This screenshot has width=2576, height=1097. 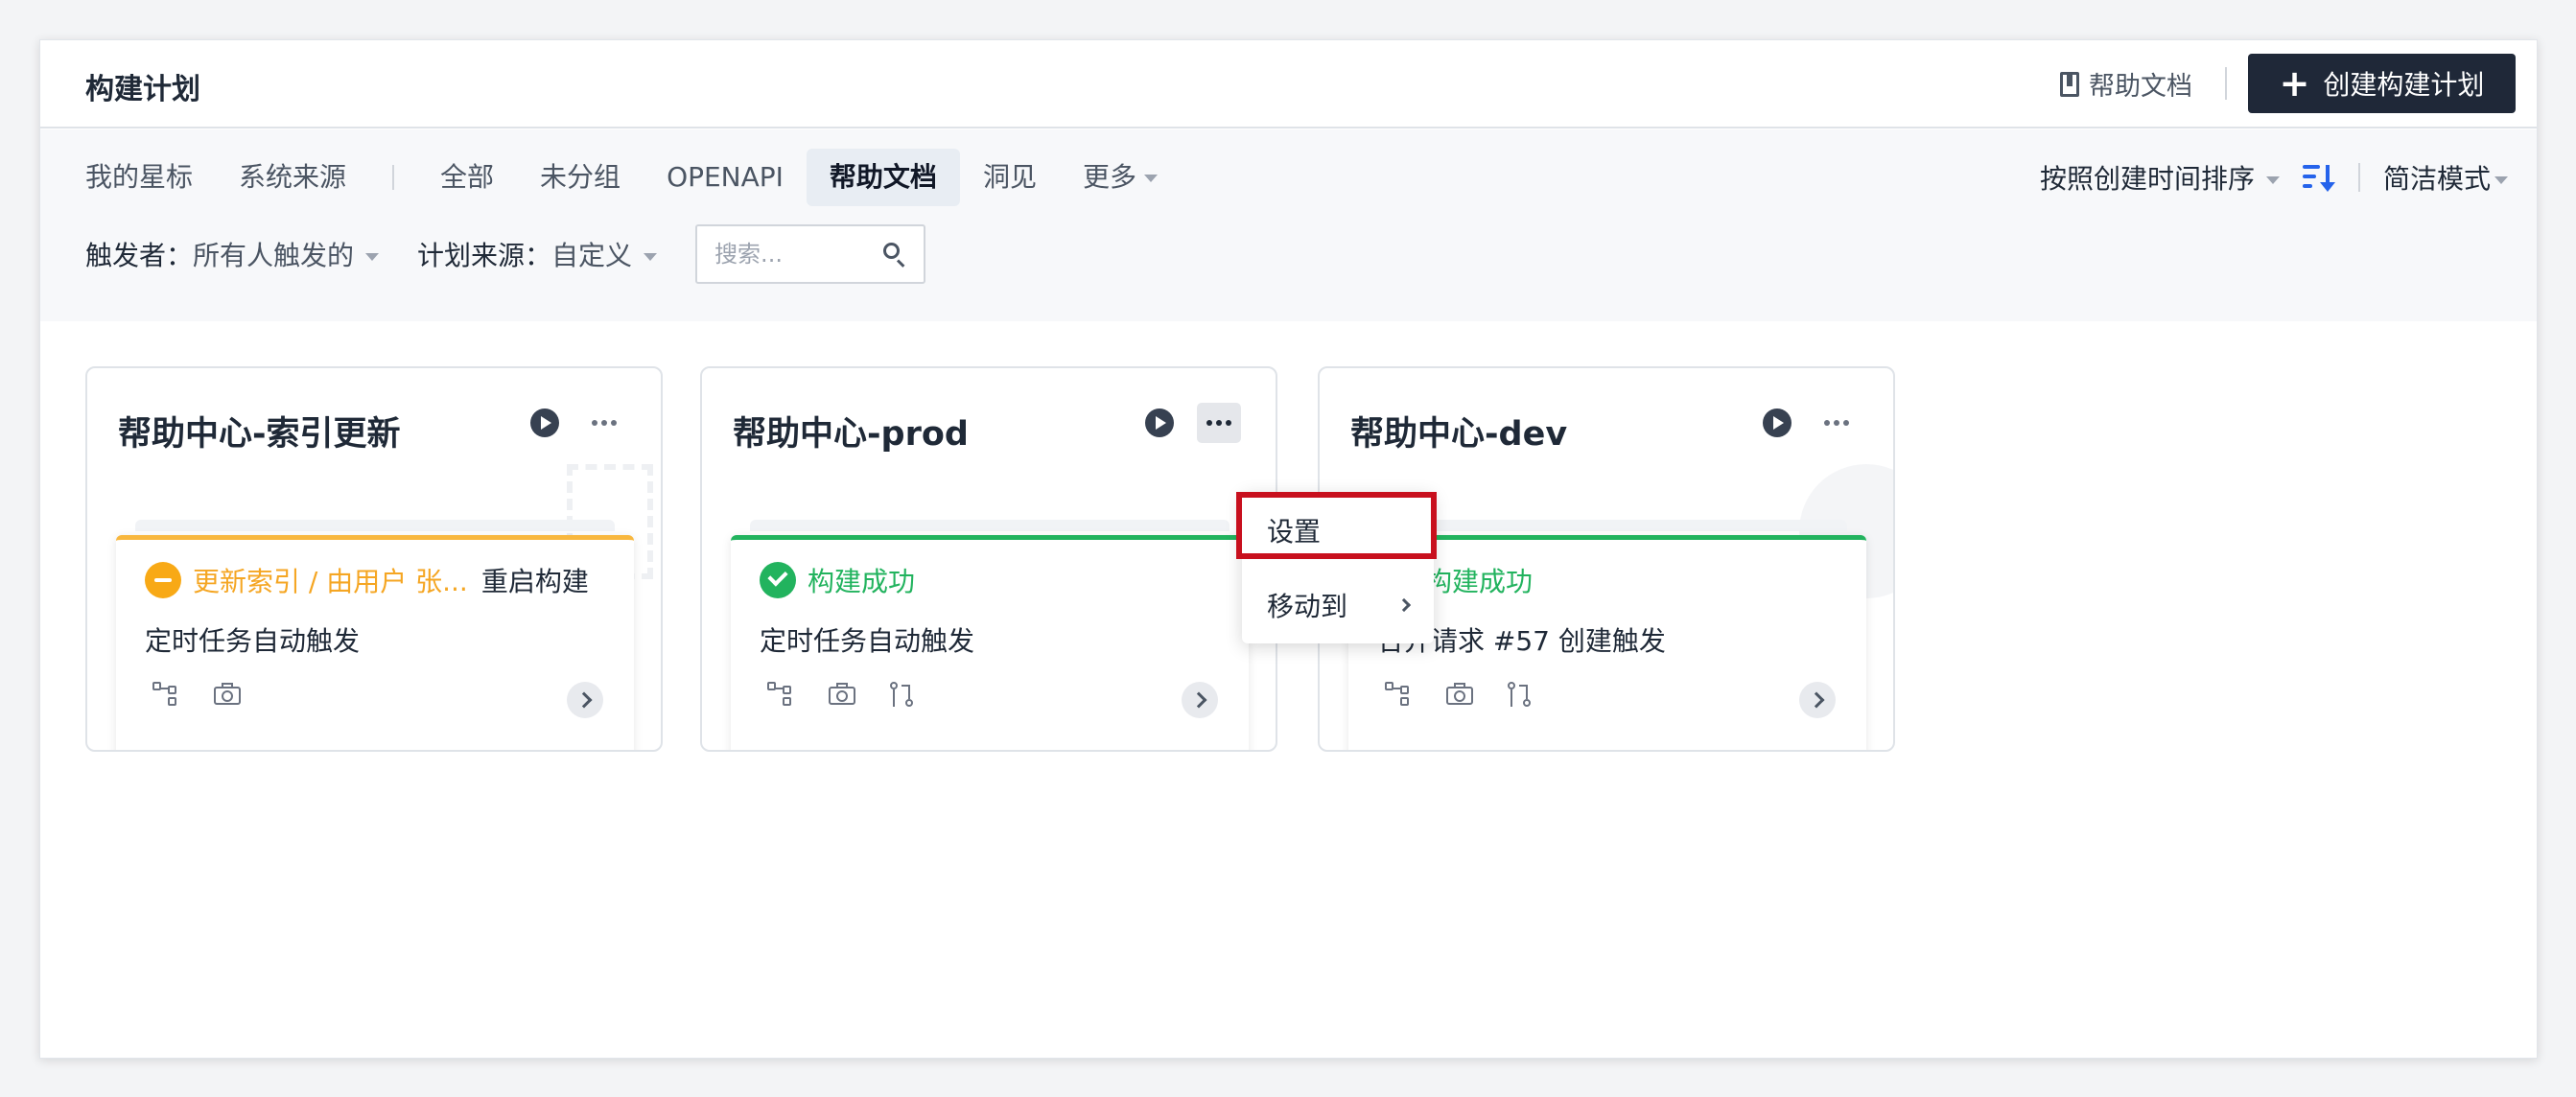 What do you see at coordinates (778, 580) in the screenshot?
I see `check-circle-icon` at bounding box center [778, 580].